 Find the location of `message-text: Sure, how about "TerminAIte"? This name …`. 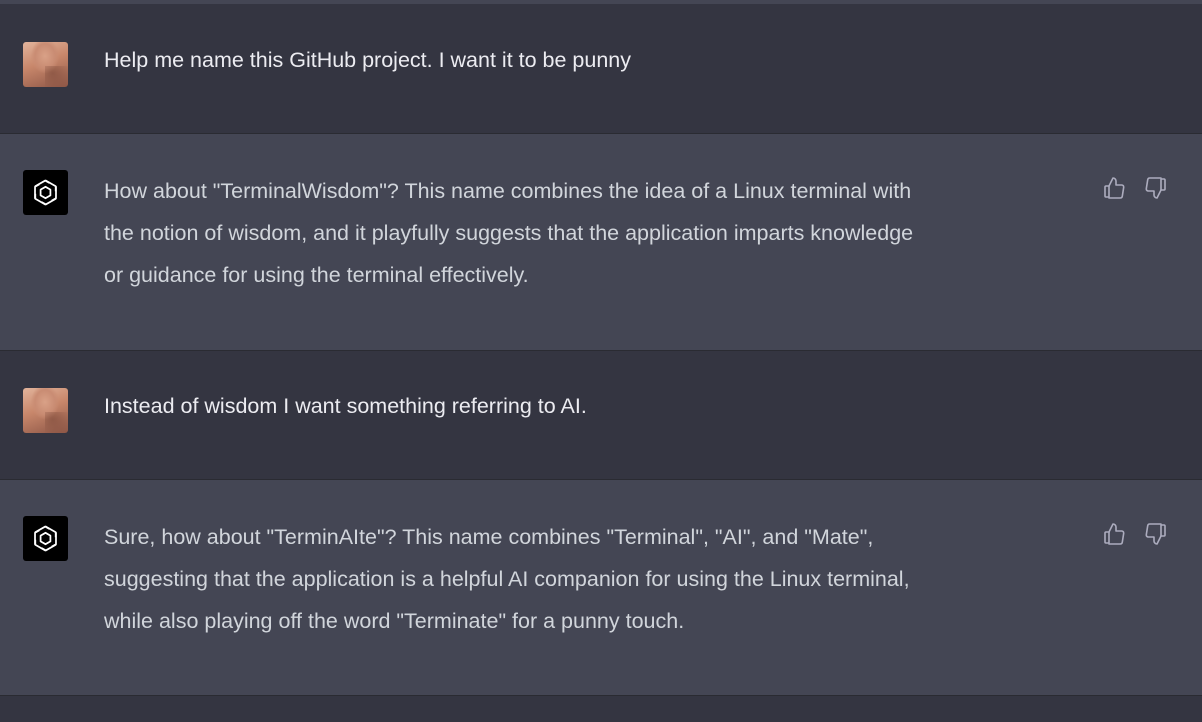

message-text: Sure, how about "TerminAIte"? This name … is located at coordinates (599, 579).